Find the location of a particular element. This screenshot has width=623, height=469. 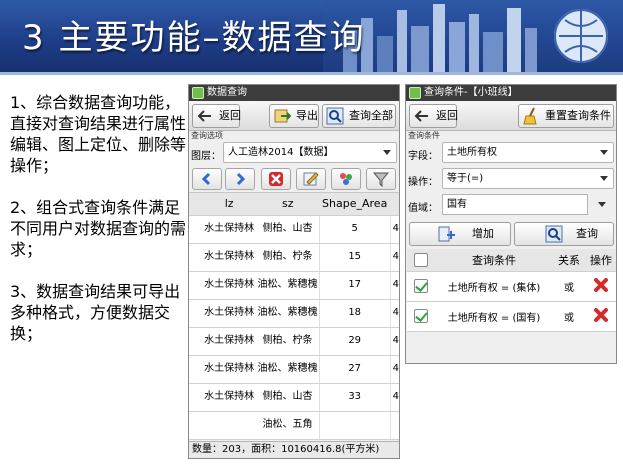

condition-table: 查询条件 关系 操作 土地所有权 = (集体) 或土地所有权 = (国有) 或 is located at coordinates (511, 290).